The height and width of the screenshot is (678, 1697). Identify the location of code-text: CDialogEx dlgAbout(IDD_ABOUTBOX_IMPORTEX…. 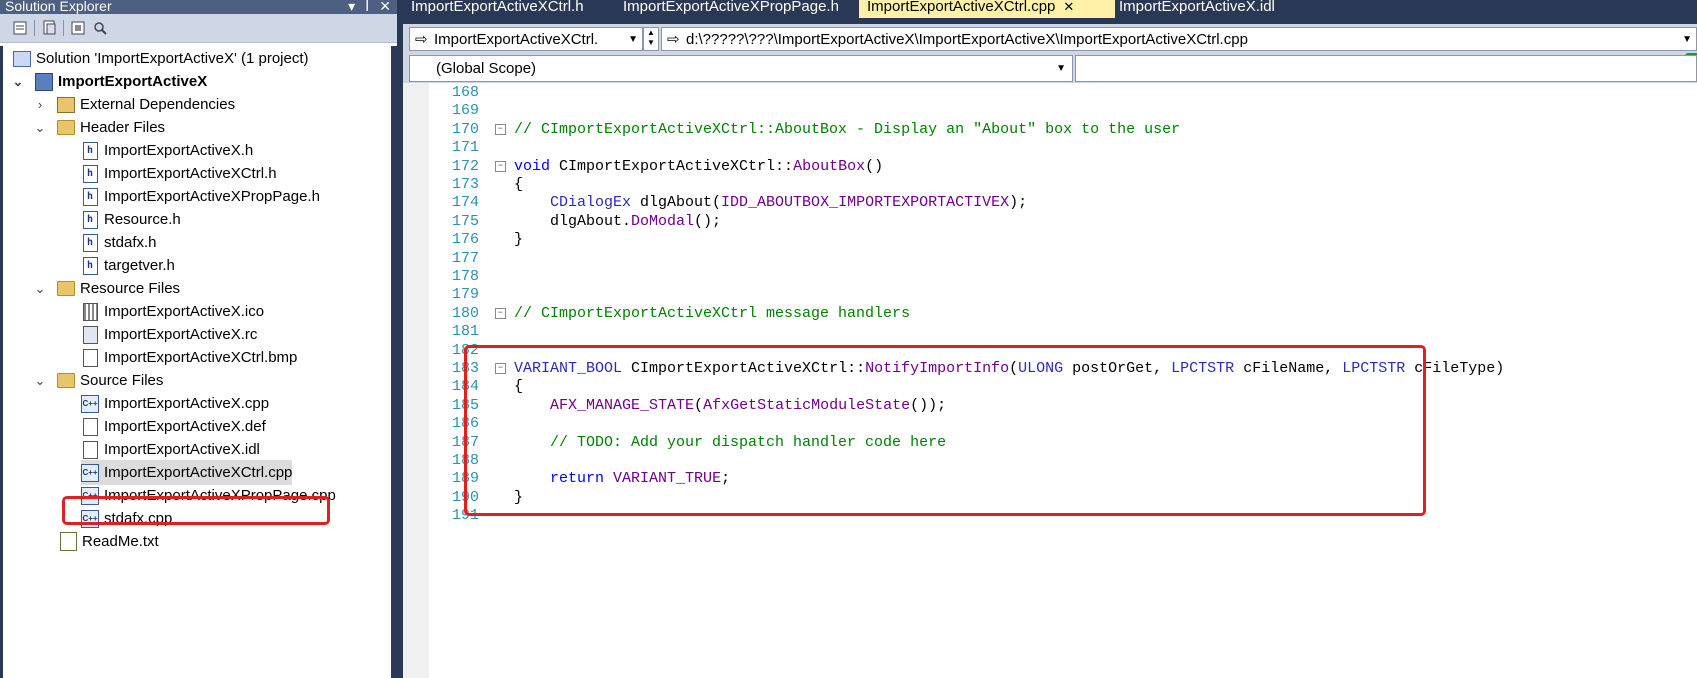
(789, 203).